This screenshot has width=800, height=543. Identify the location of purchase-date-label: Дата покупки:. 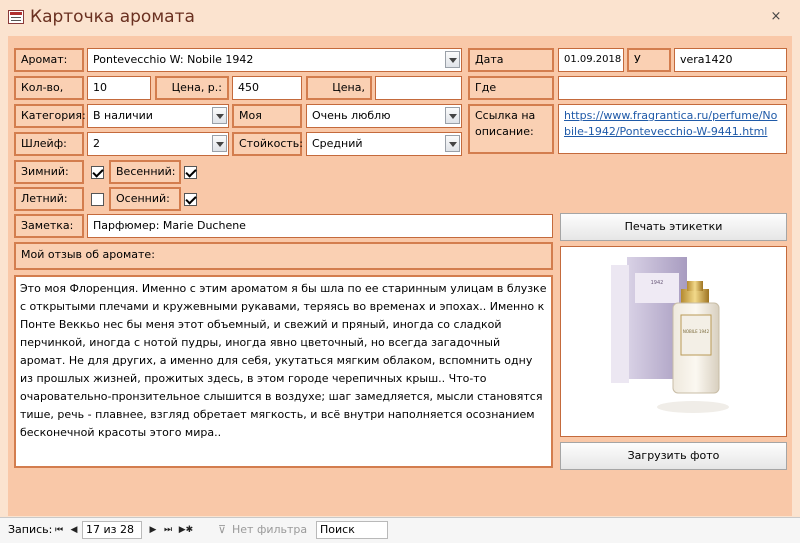
(511, 67).